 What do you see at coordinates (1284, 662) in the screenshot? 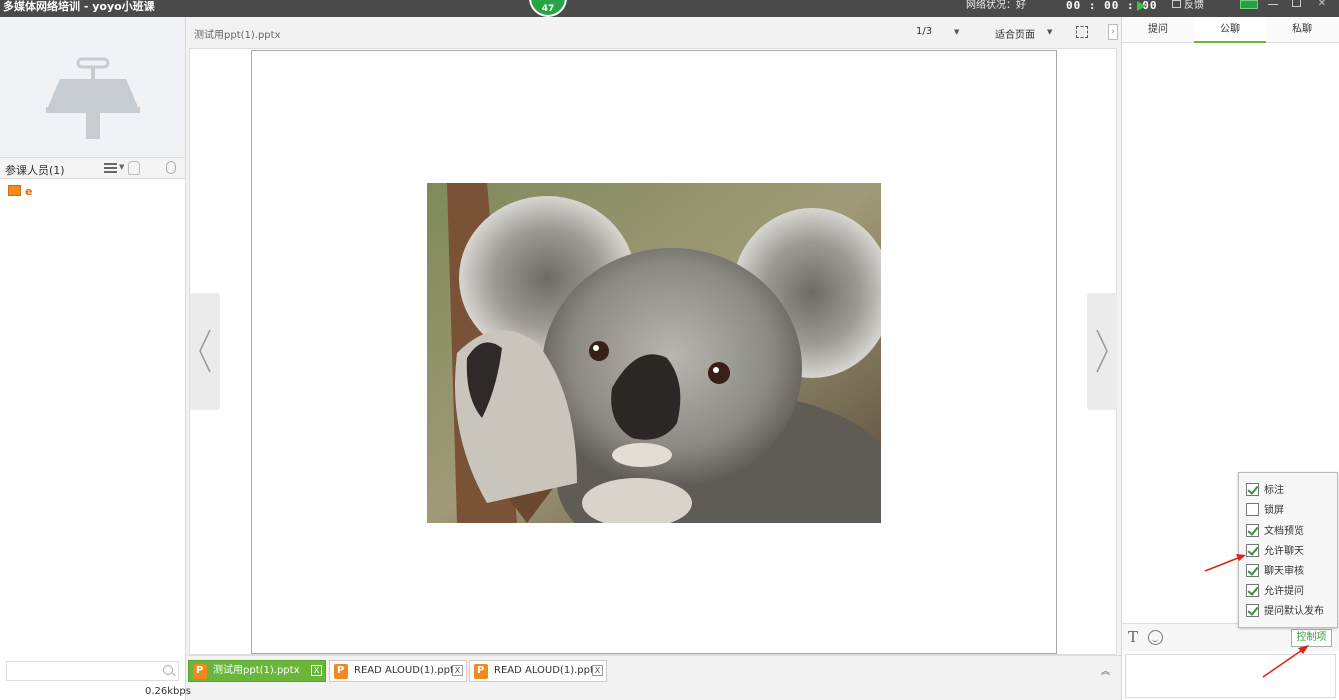
I see `arrow-to-control-button` at bounding box center [1284, 662].